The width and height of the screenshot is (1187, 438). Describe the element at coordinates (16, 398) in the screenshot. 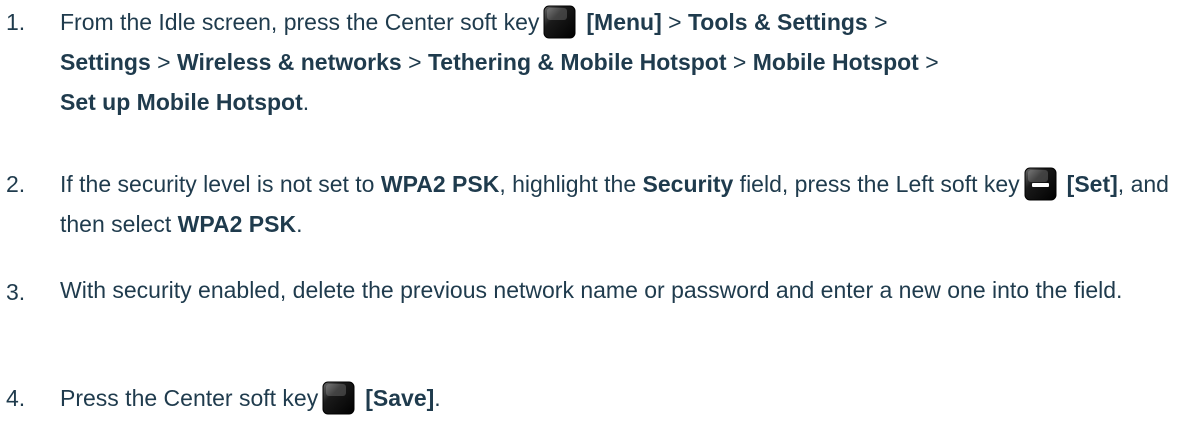

I see `step-number: 4.` at that location.